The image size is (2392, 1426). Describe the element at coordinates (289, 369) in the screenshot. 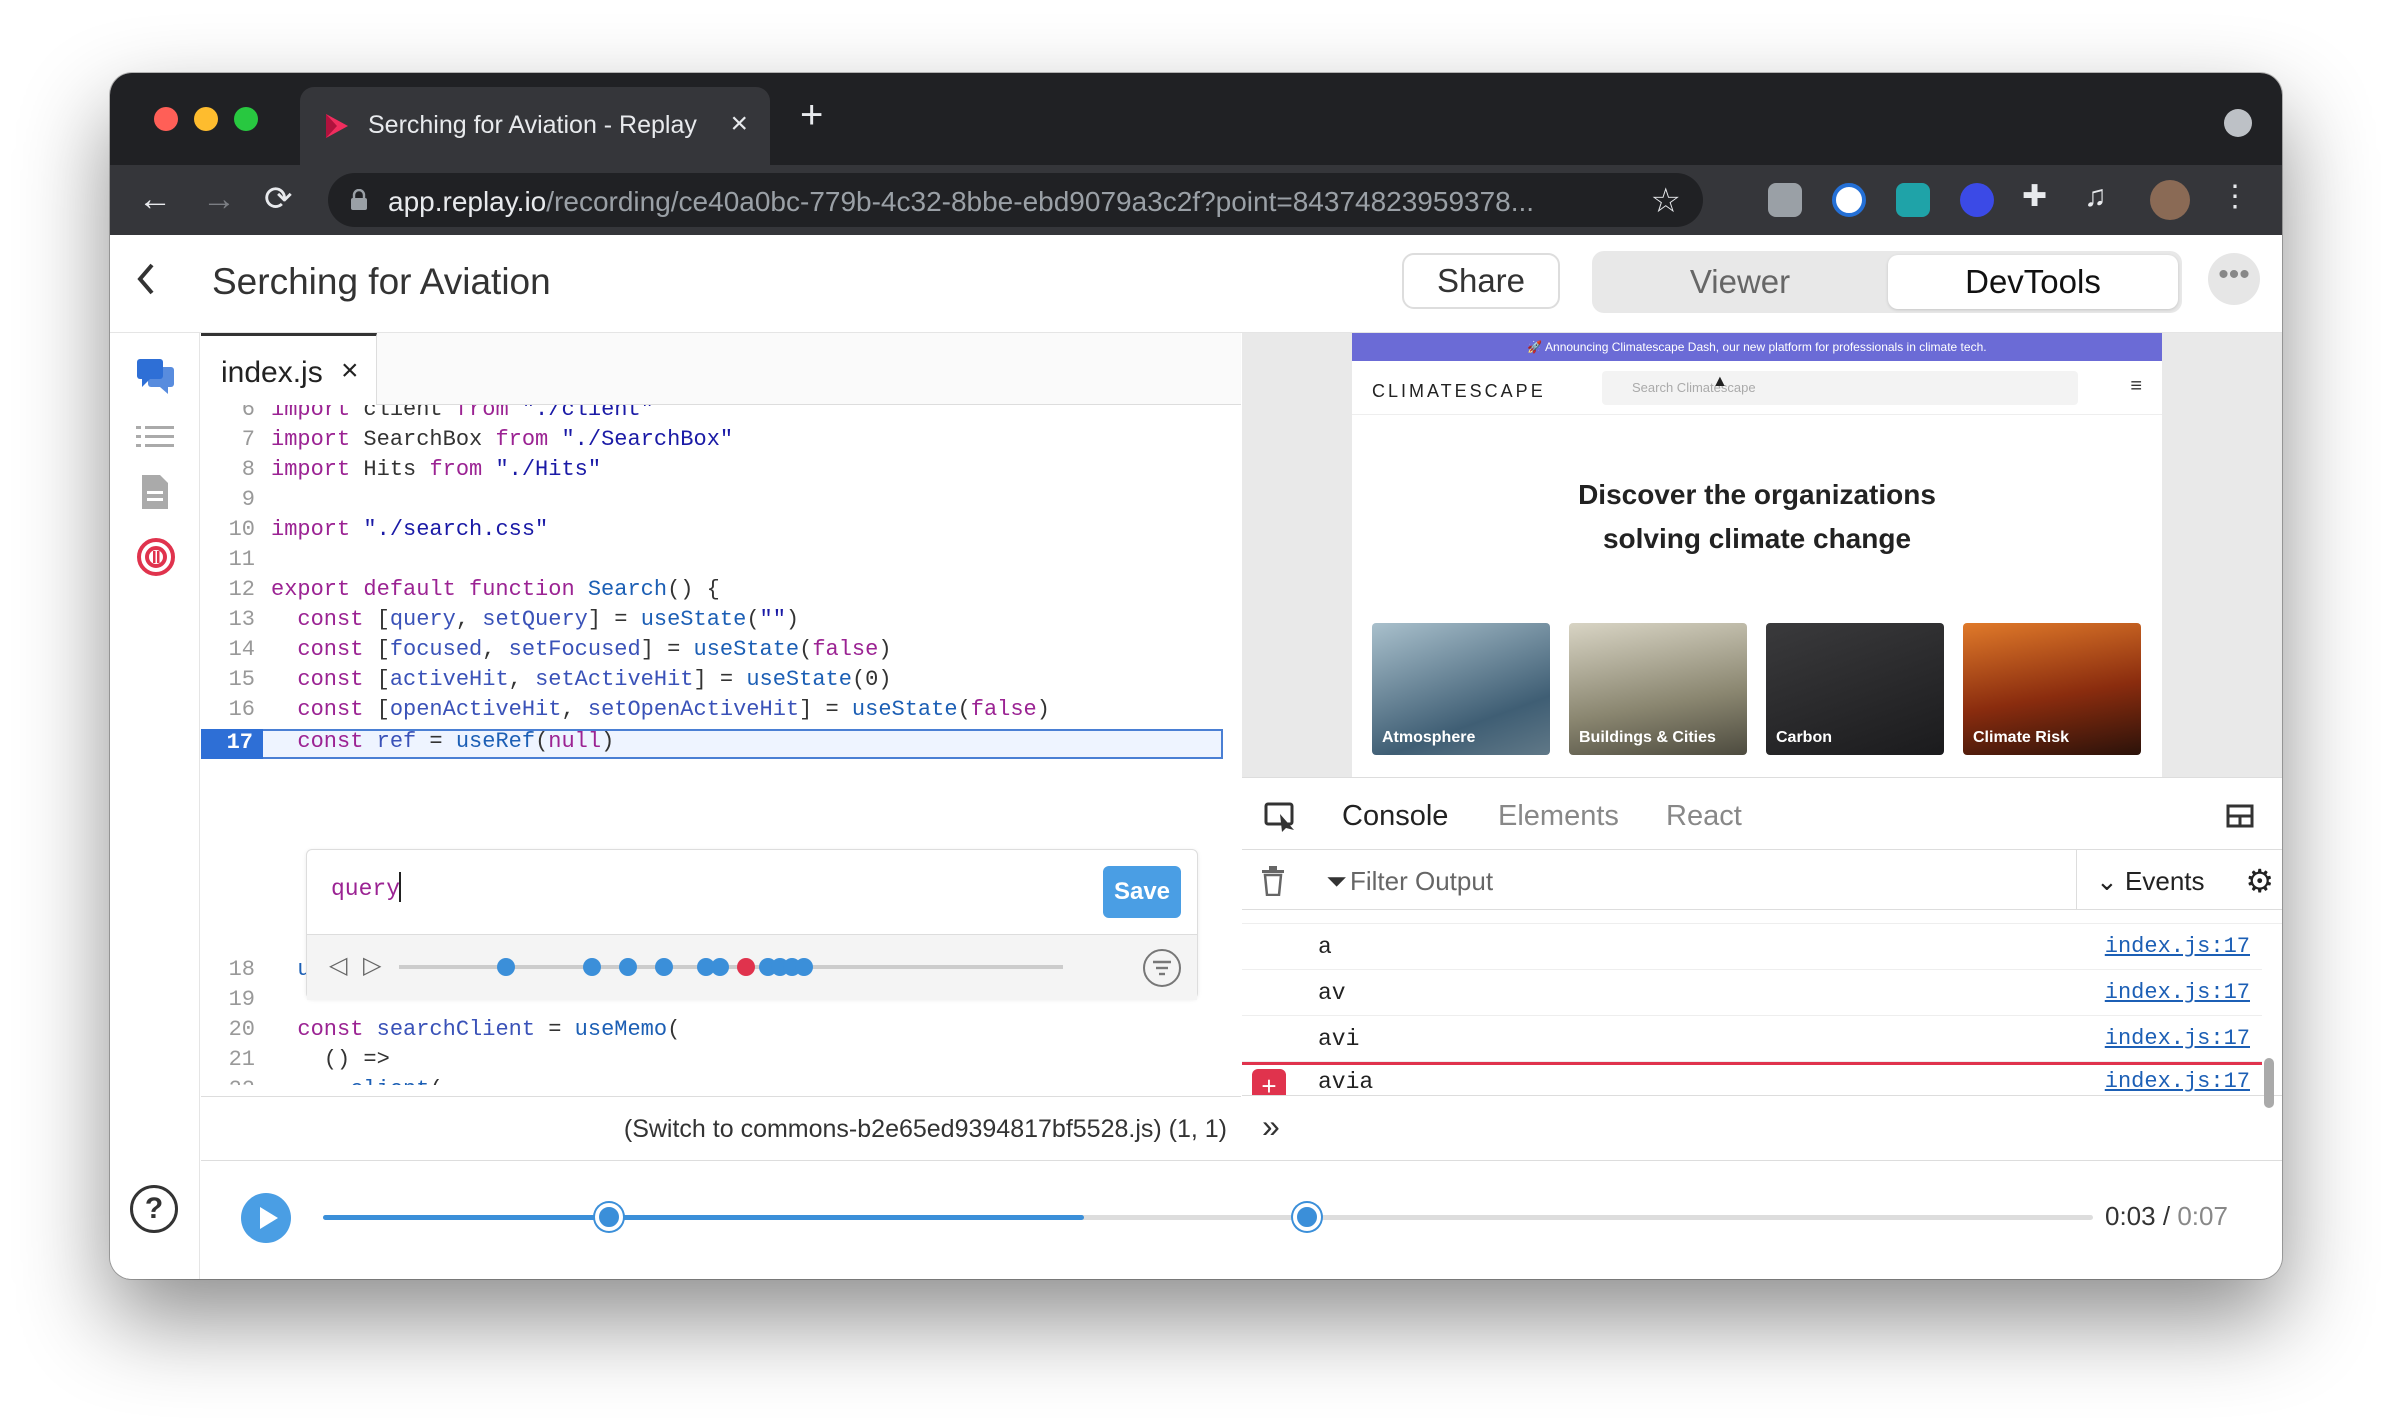

I see `file-tab-index-js: index.js ×` at that location.